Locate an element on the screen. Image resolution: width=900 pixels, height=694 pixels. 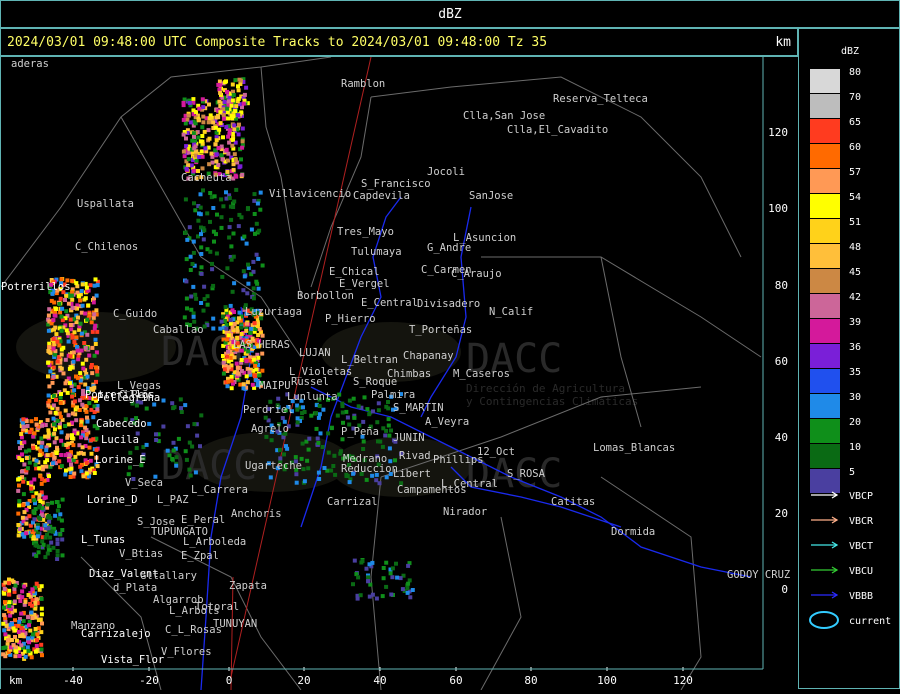
scale-title: dBZ is located at coordinates (450, 14).